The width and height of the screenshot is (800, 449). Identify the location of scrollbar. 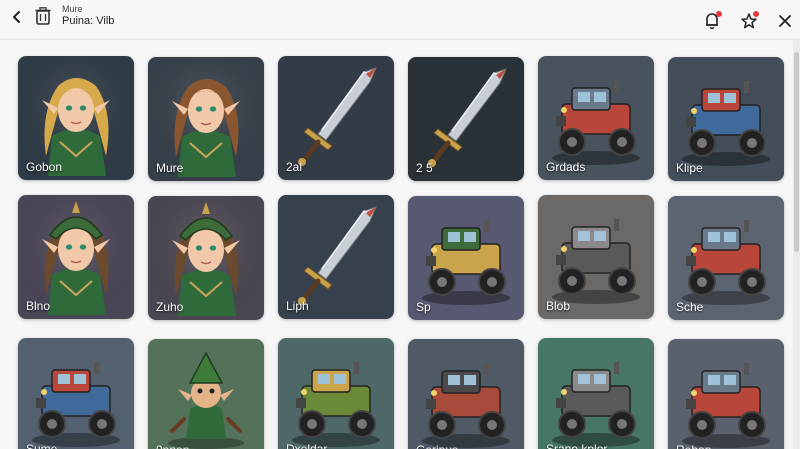
(796, 244).